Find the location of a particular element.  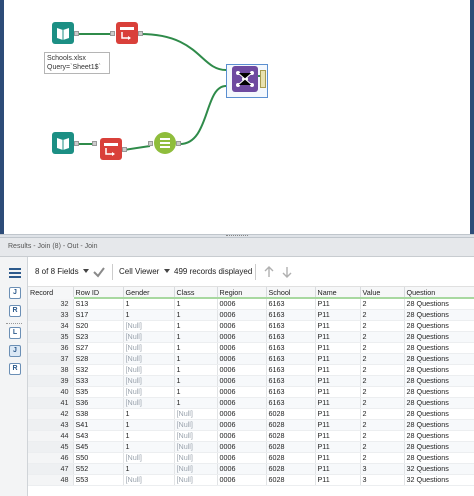

arrow-up-icon is located at coordinates (269, 272).